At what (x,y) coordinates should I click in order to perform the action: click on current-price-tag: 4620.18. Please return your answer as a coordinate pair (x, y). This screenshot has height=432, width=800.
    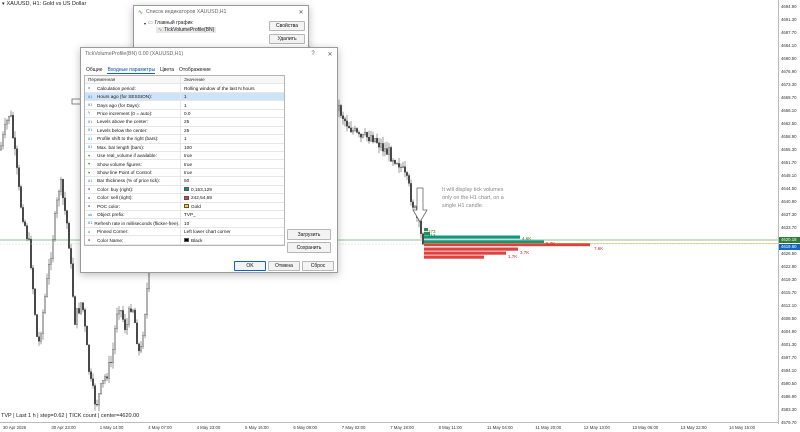
    Looking at the image, I should click on (789, 240).